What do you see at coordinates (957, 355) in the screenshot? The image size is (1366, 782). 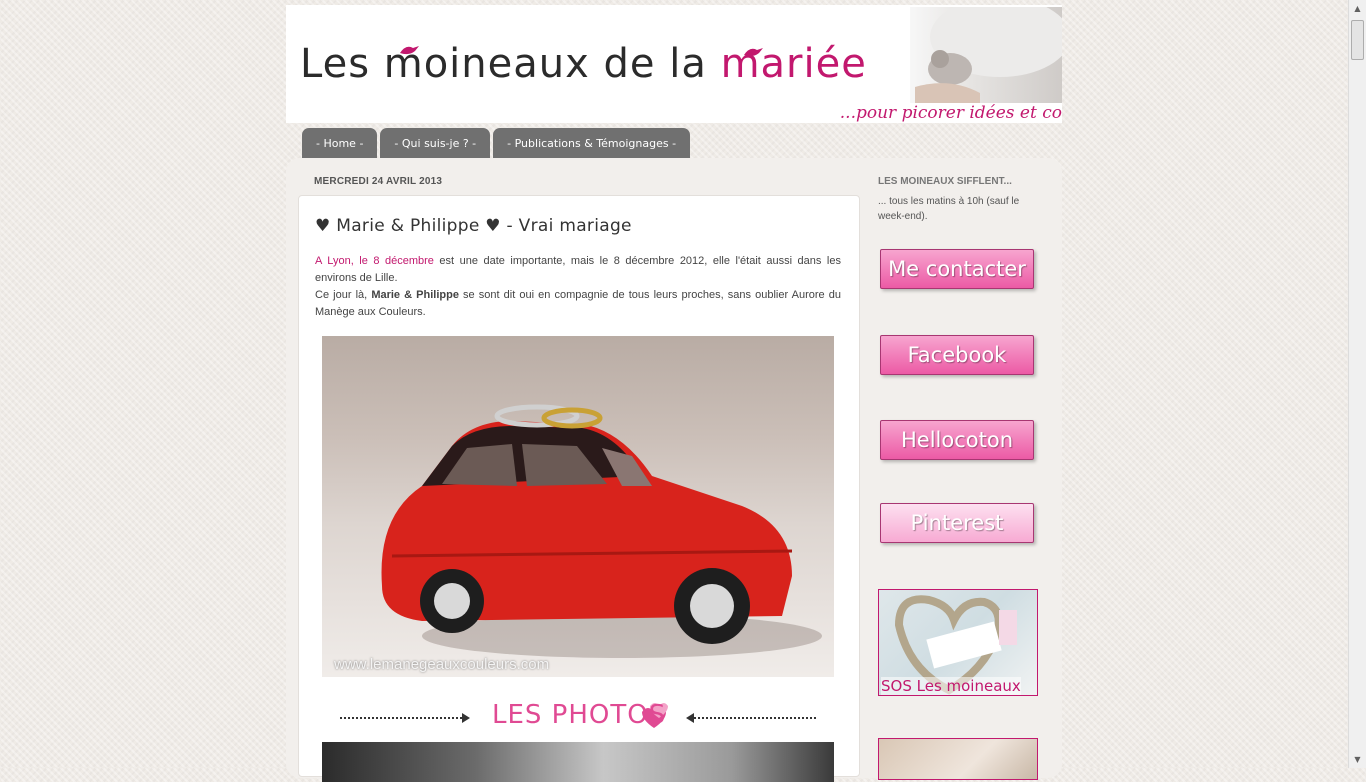 I see `facebook-button: Facebook` at bounding box center [957, 355].